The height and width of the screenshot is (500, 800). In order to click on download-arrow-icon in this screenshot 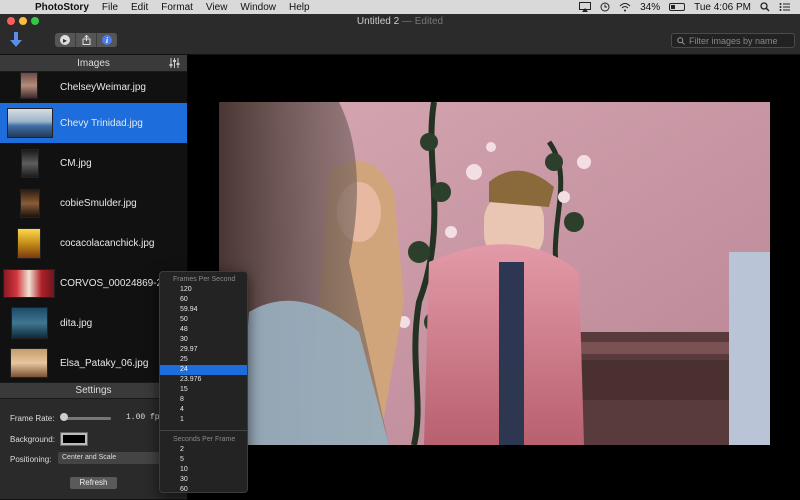, I will do `click(16, 39)`.